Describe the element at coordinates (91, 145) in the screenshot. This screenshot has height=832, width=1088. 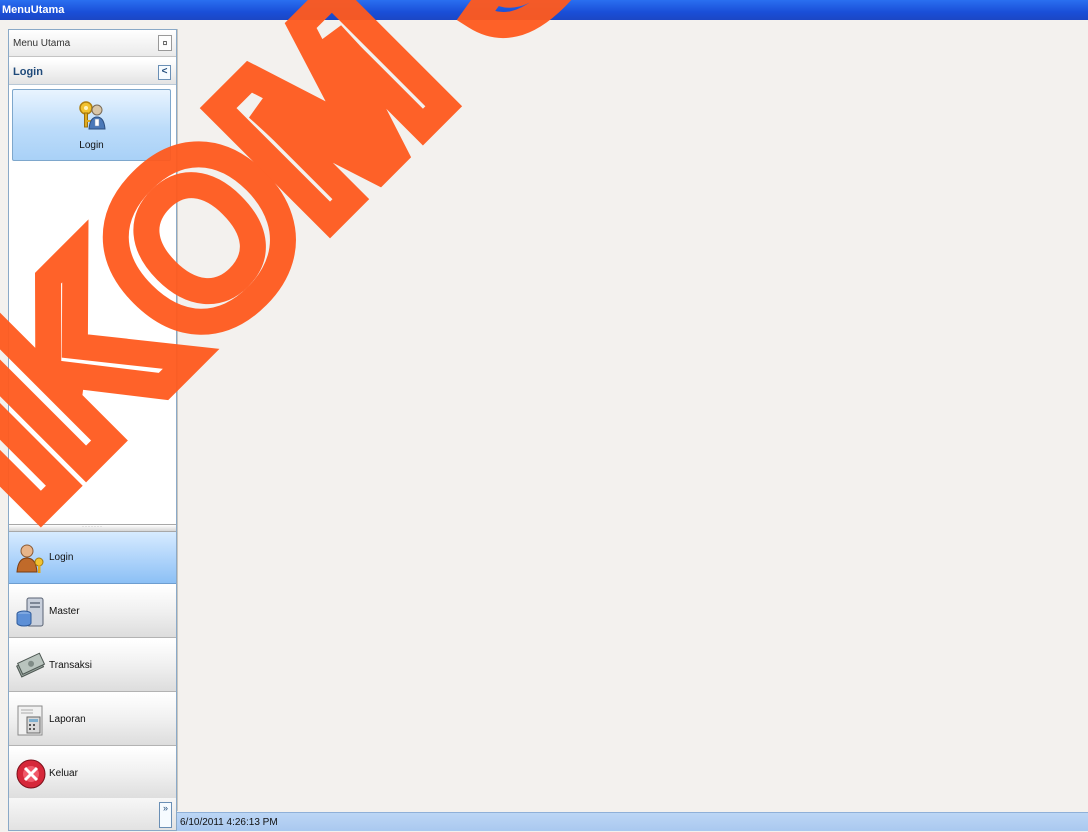
I see `login-tile-label: Login` at that location.